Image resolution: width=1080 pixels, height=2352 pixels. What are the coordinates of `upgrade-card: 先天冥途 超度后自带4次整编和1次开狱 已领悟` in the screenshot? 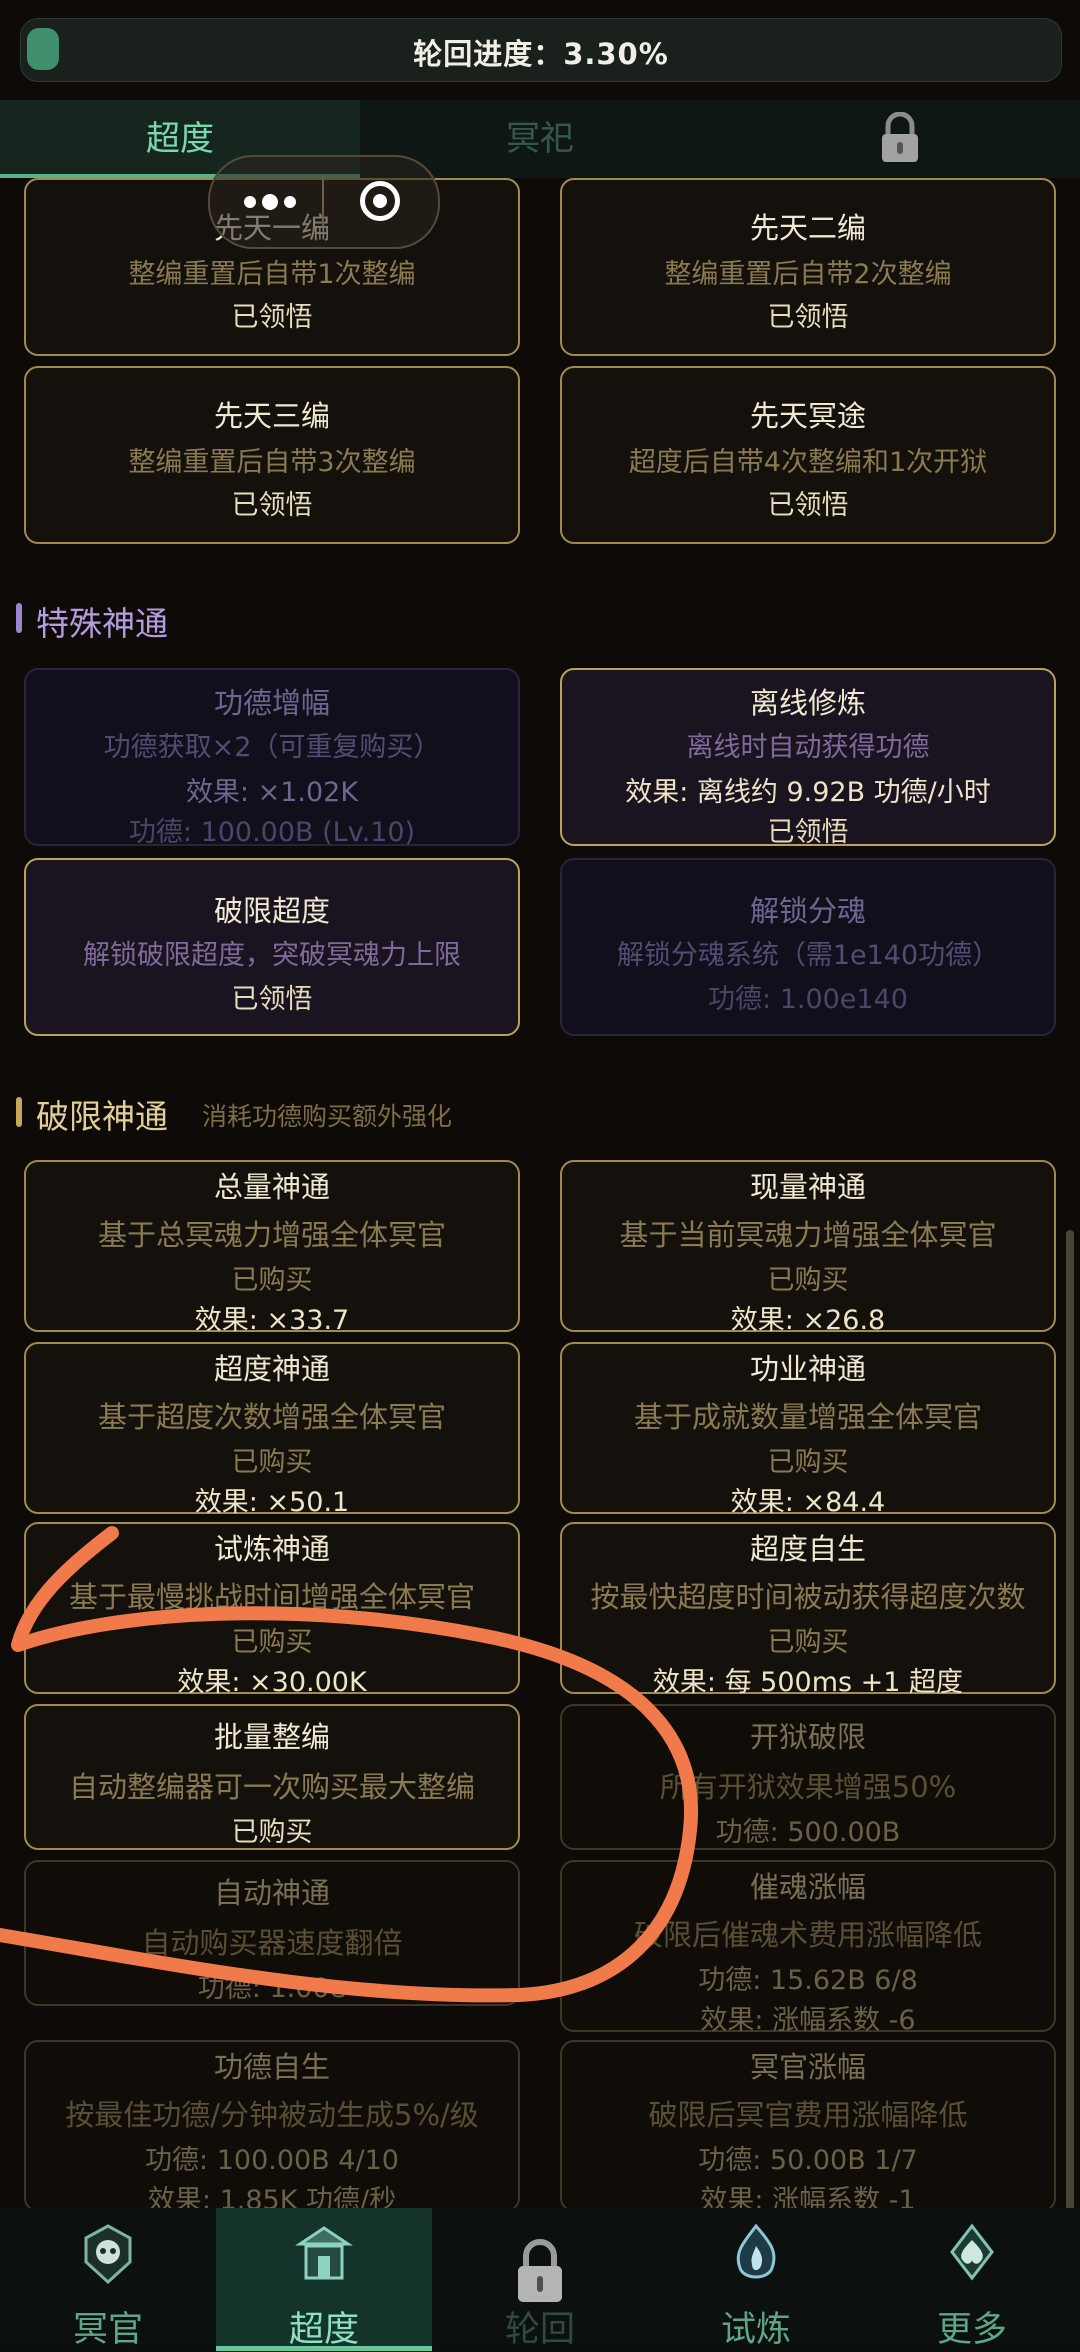 It's located at (808, 455).